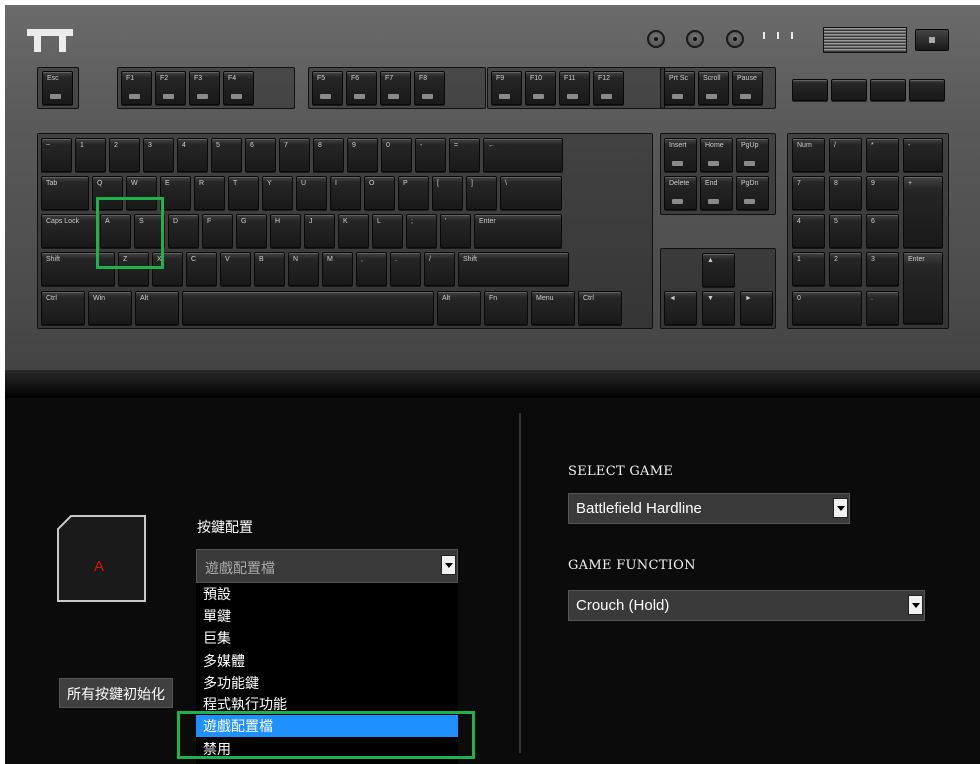  What do you see at coordinates (464, 155) in the screenshot?
I see `key-symbol: =` at bounding box center [464, 155].